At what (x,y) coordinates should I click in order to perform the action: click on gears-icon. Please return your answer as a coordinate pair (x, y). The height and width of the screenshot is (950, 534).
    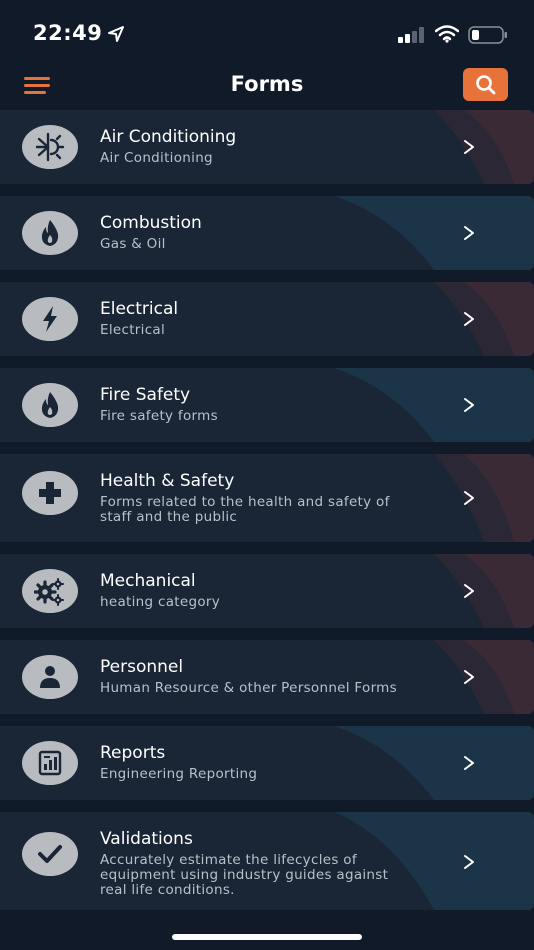
    Looking at the image, I should click on (50, 591).